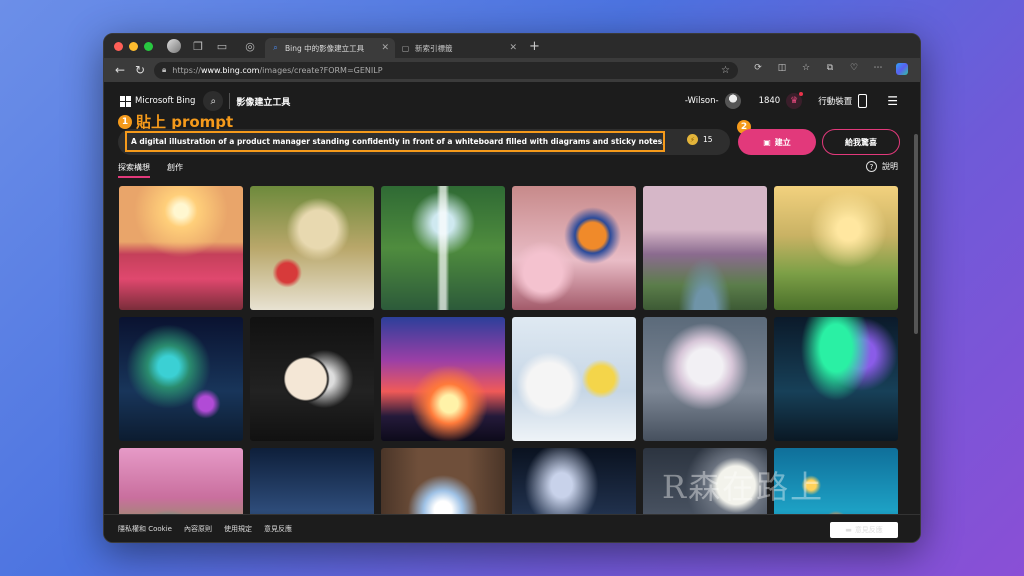  I want to click on help-label: 說明, so click(890, 166).